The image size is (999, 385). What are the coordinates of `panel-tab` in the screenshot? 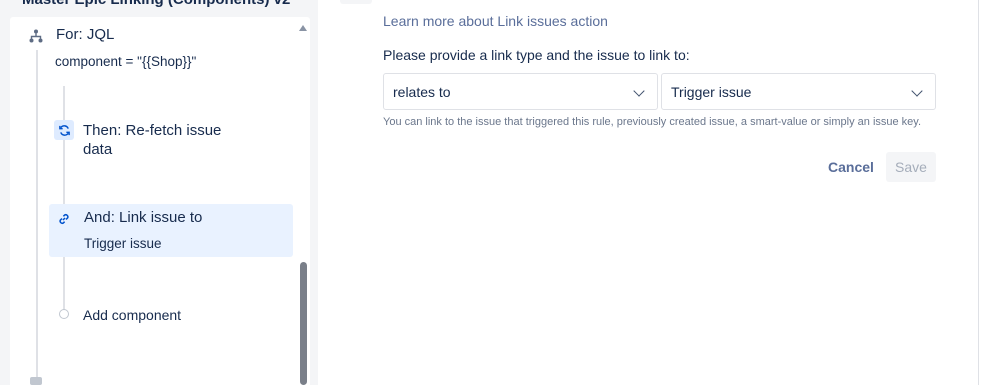 It's located at (356, 2).